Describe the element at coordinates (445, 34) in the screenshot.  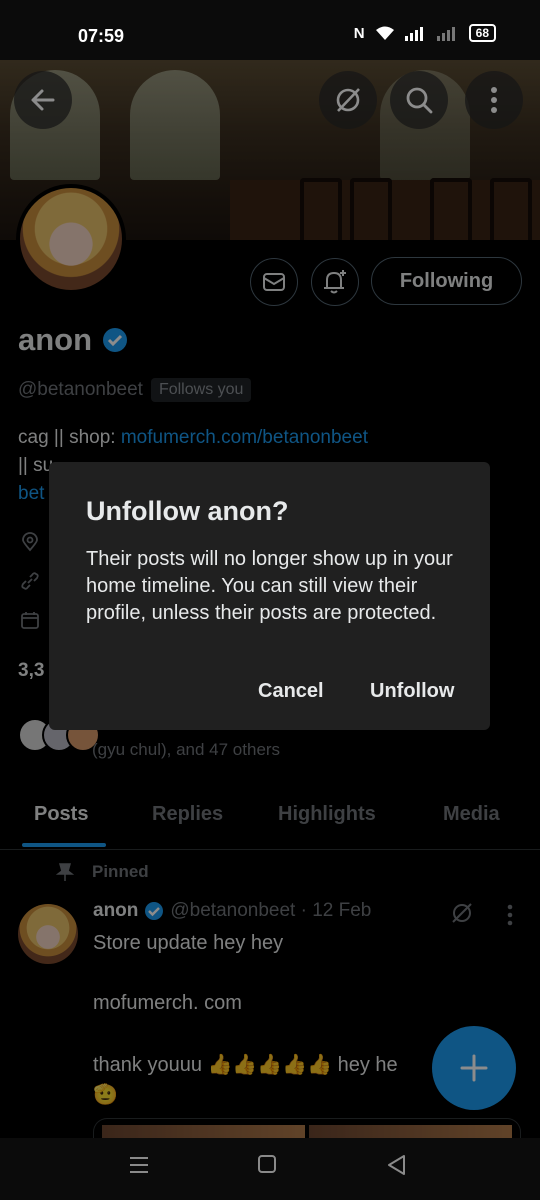
I see `signal-2-icon` at that location.